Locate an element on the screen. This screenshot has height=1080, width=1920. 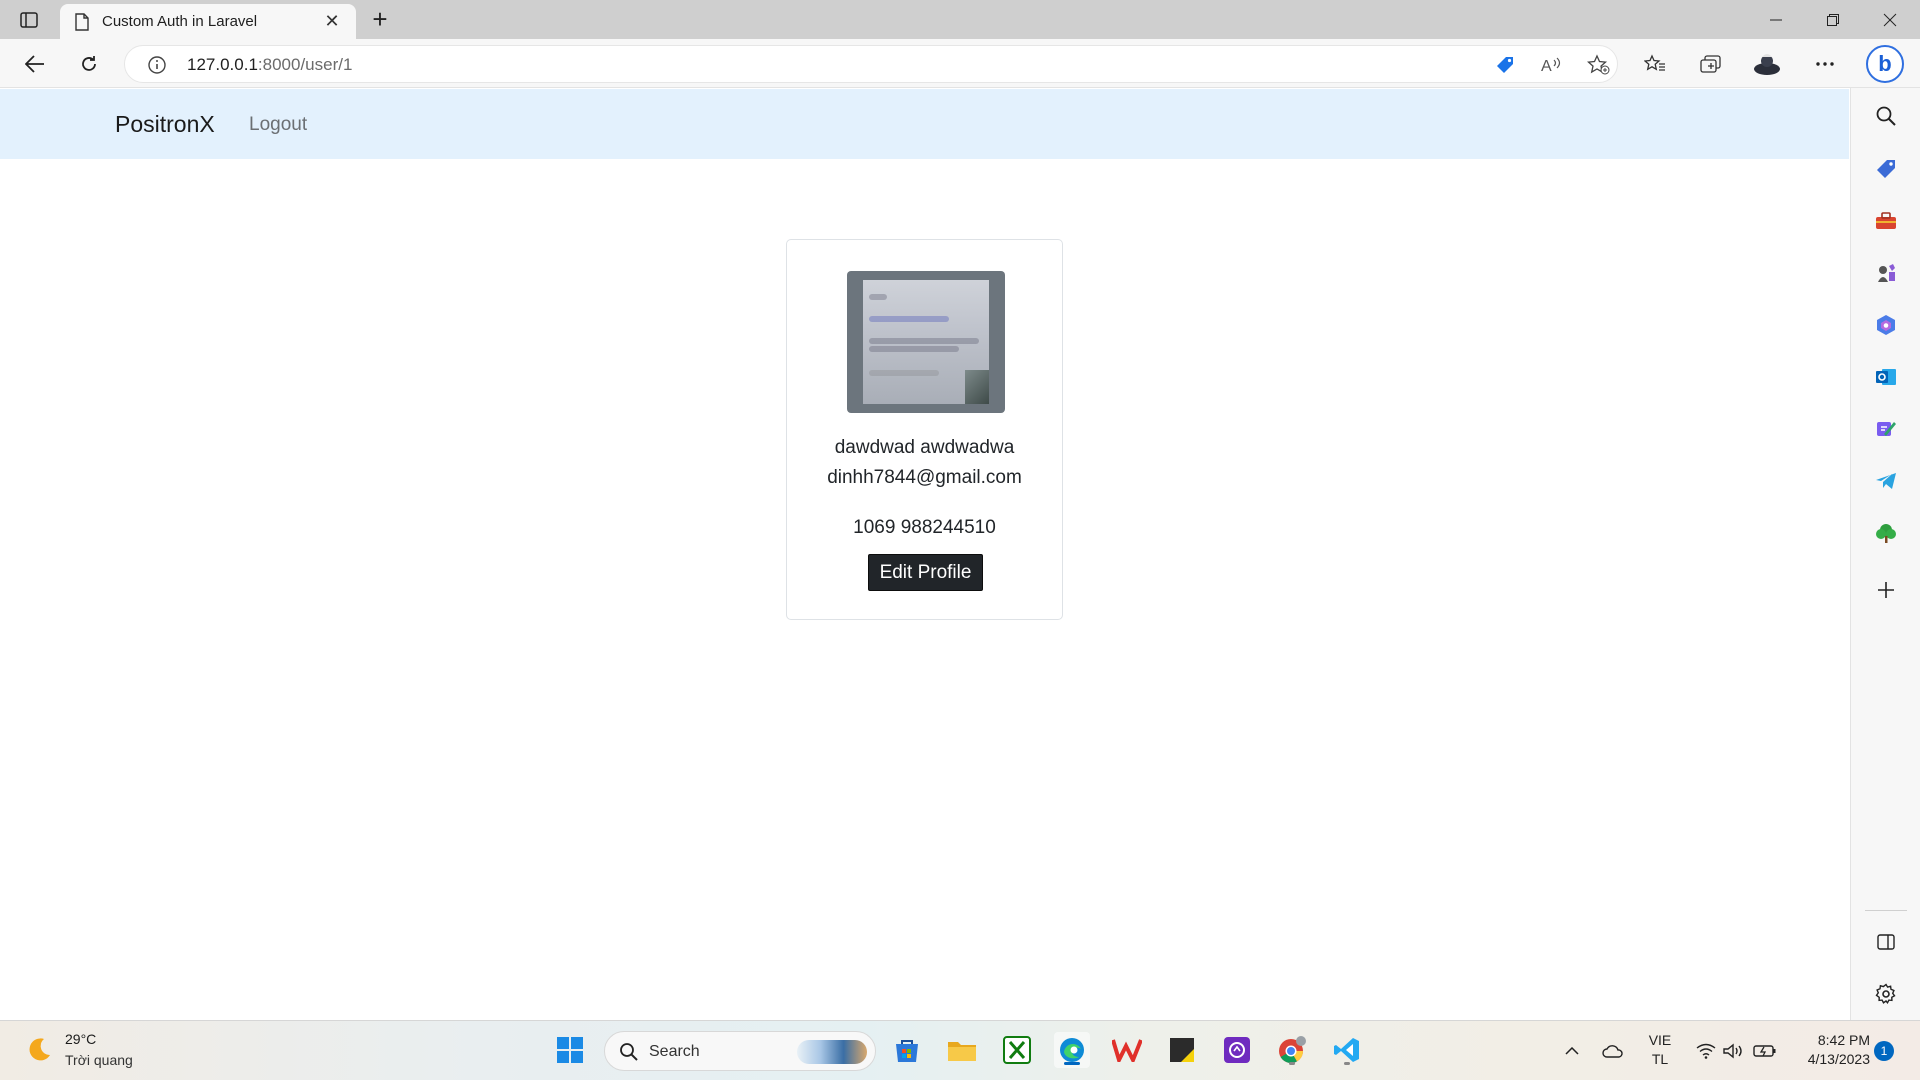
search-label: Search is located at coordinates (674, 1051).